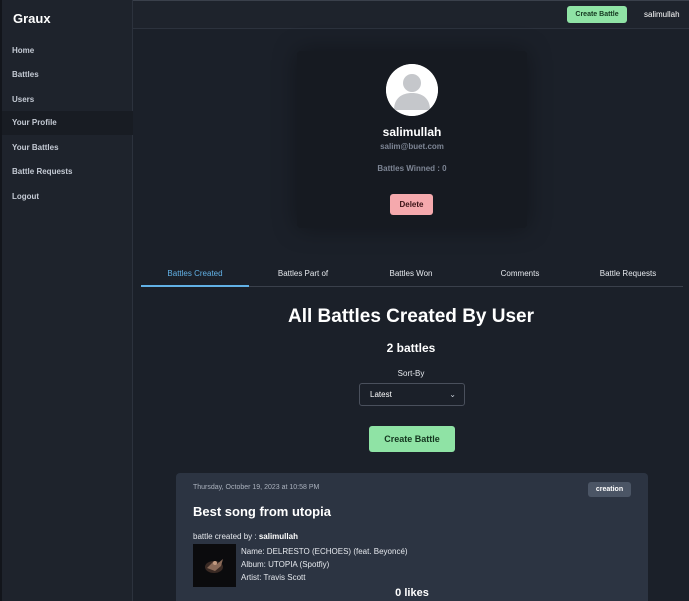 The image size is (689, 601). Describe the element at coordinates (597, 14) in the screenshot. I see `topbar-create-battle-button: Create Battle` at that location.